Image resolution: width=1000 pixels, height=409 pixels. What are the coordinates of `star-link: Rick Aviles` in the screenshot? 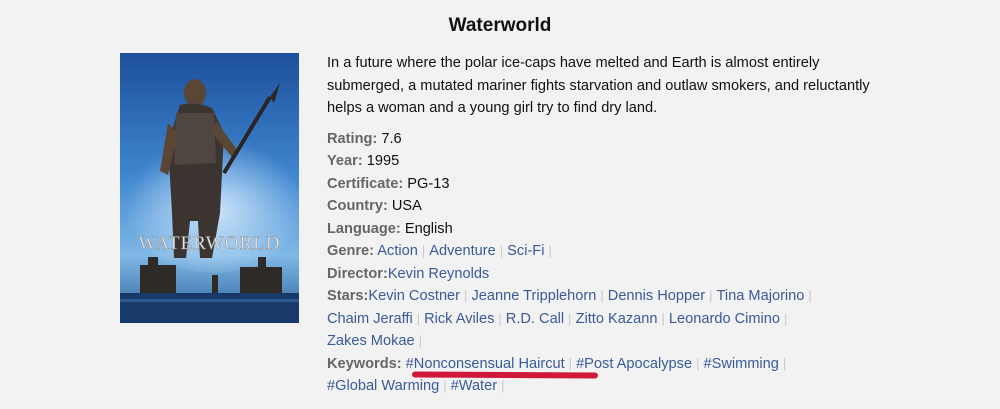 It's located at (459, 319).